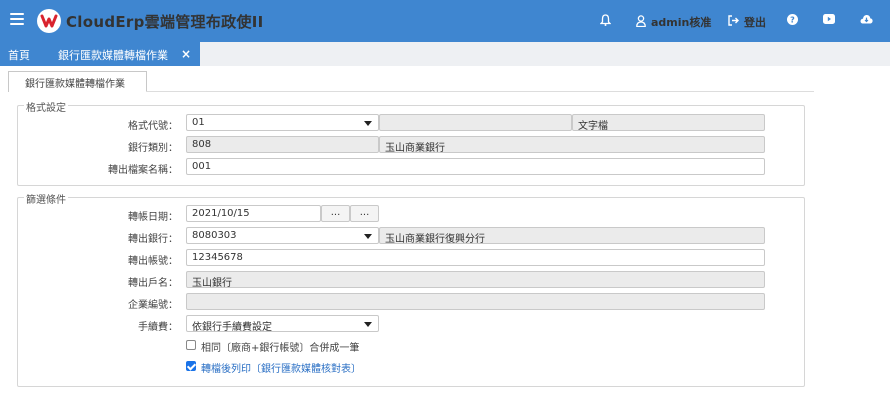 This screenshot has height=408, width=890. Describe the element at coordinates (852, 237) in the screenshot. I see `right-margin` at that location.